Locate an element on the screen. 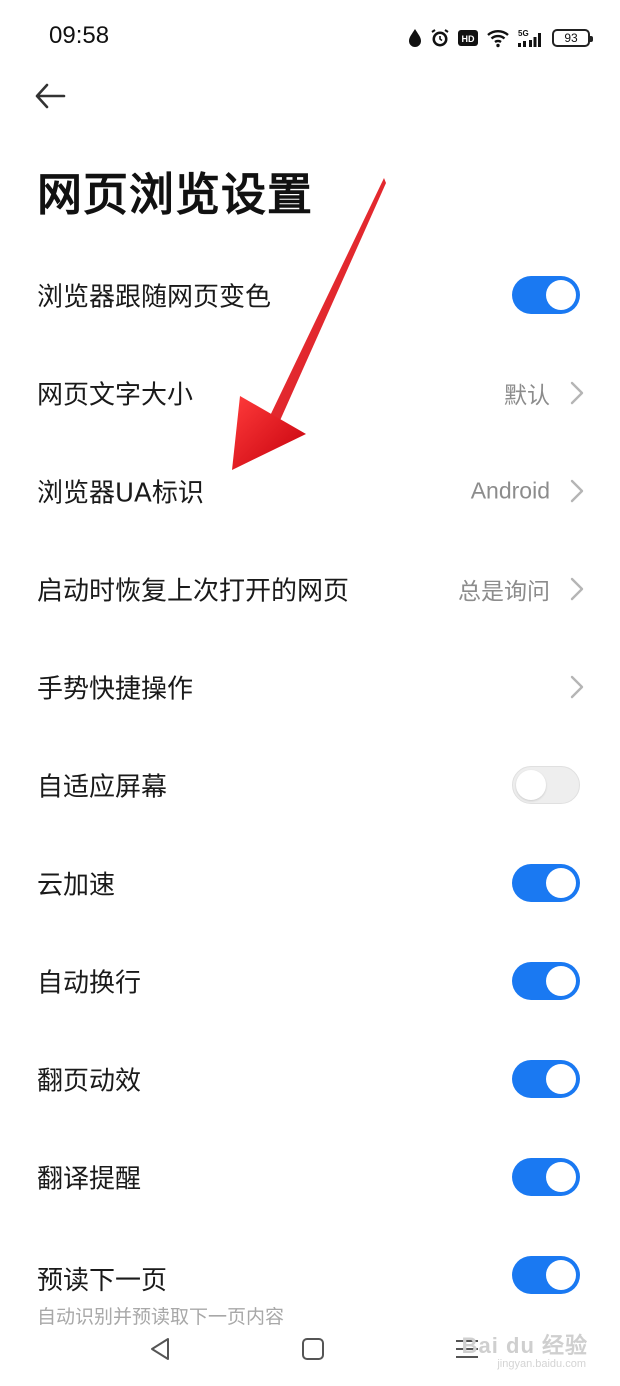 This screenshot has height=1386, width=620. svg-text: HD is located at coordinates (468, 39).